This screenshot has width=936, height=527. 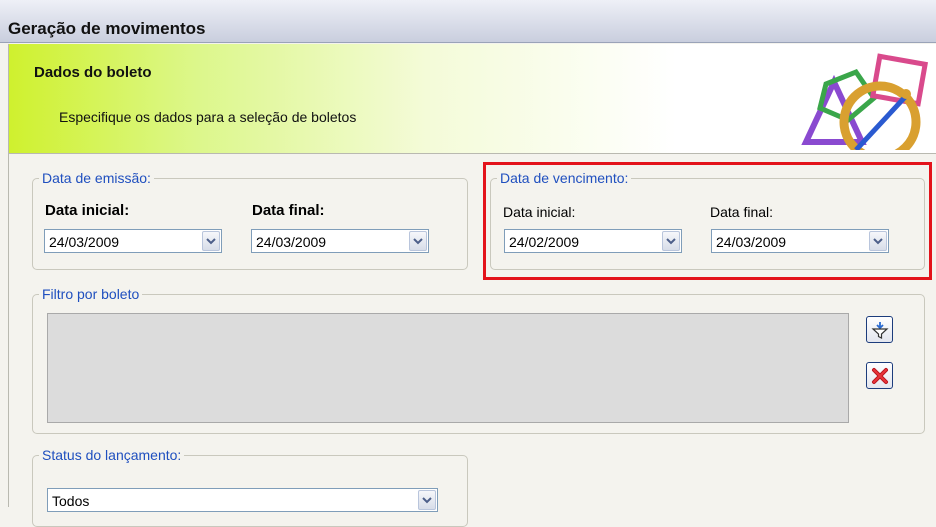 What do you see at coordinates (133, 241) in the screenshot?
I see `emissao-inicial-combo: 24/03/2009` at bounding box center [133, 241].